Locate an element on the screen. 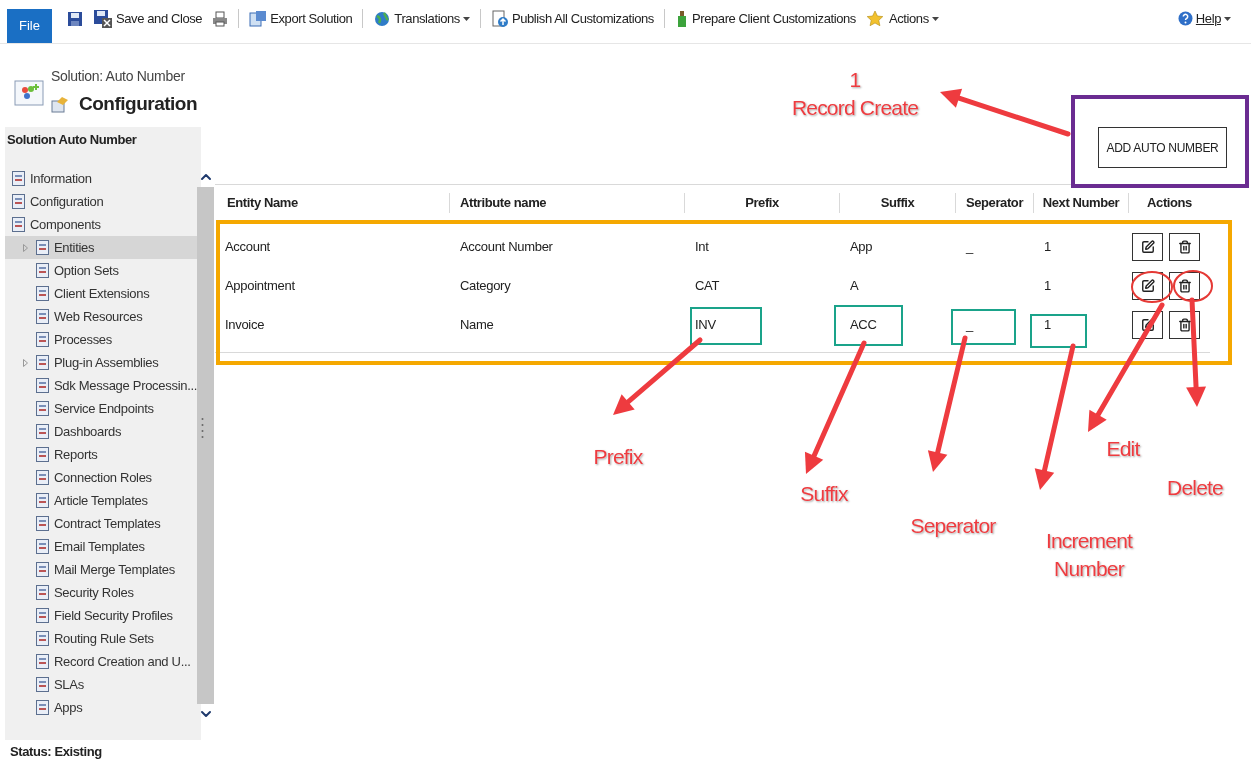  nav-item: Connection Roles is located at coordinates (101, 477).